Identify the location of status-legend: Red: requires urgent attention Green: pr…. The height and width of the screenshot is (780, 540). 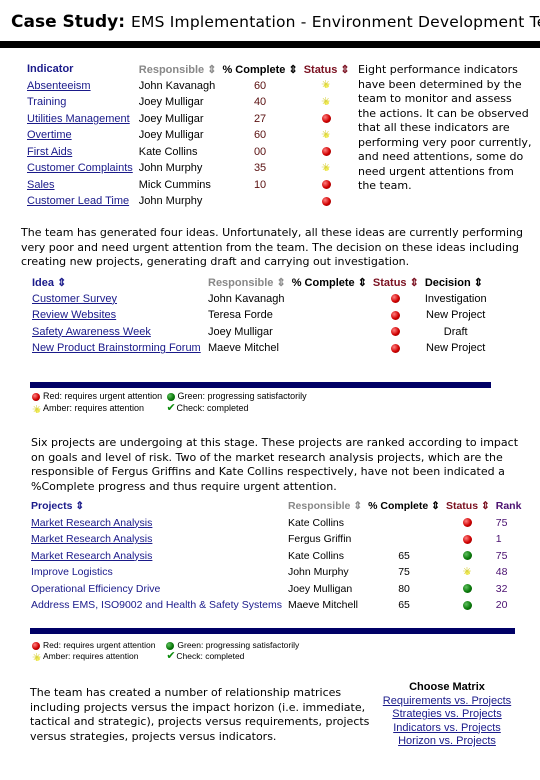
(169, 404).